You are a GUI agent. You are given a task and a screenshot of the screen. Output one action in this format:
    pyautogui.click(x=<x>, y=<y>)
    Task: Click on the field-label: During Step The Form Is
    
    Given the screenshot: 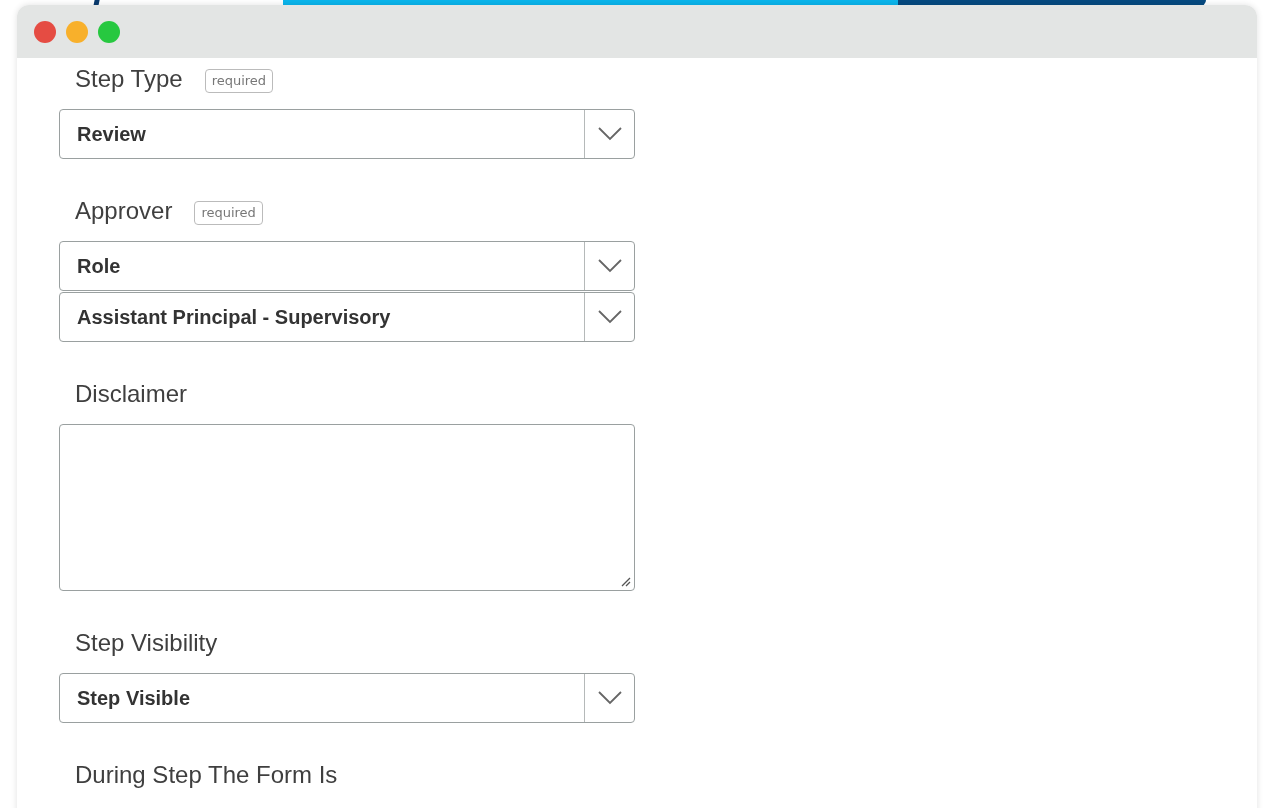 What is the action you would take?
    pyautogui.click(x=206, y=775)
    